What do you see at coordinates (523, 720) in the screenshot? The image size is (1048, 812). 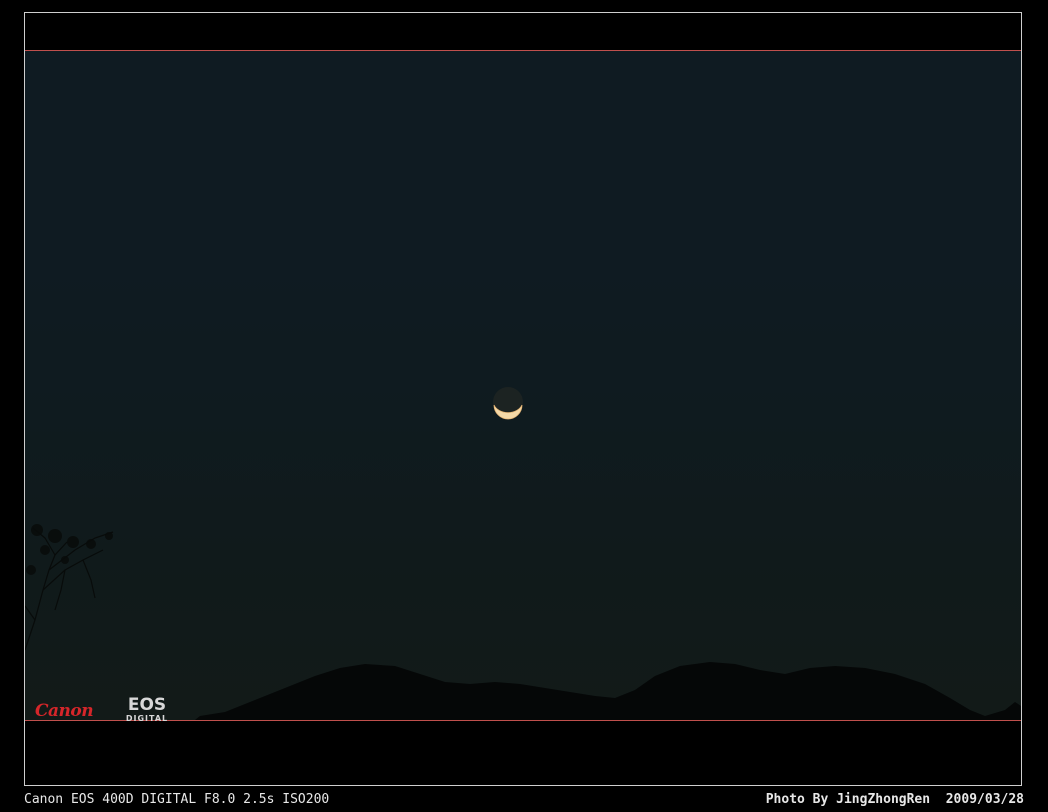 I see `bottom-frame-line` at bounding box center [523, 720].